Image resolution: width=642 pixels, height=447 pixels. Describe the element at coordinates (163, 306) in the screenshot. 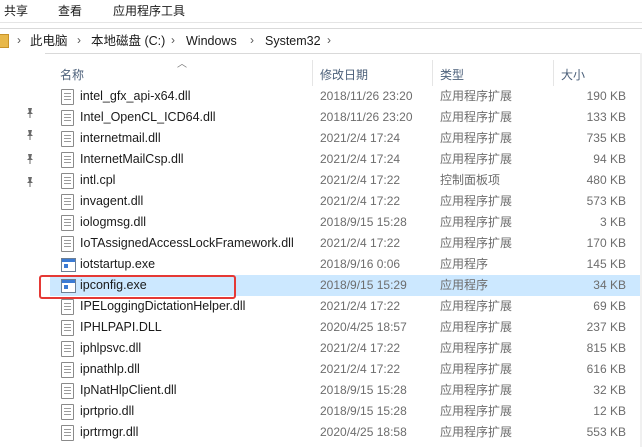

I see `file-name: IPELoggingDictationHelper.dll` at that location.